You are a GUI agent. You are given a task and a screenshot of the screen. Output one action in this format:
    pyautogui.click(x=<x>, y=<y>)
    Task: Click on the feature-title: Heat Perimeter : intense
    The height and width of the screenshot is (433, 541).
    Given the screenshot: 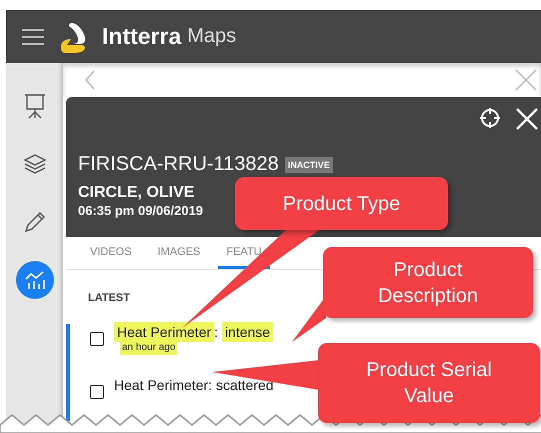 What is the action you would take?
    pyautogui.click(x=194, y=332)
    